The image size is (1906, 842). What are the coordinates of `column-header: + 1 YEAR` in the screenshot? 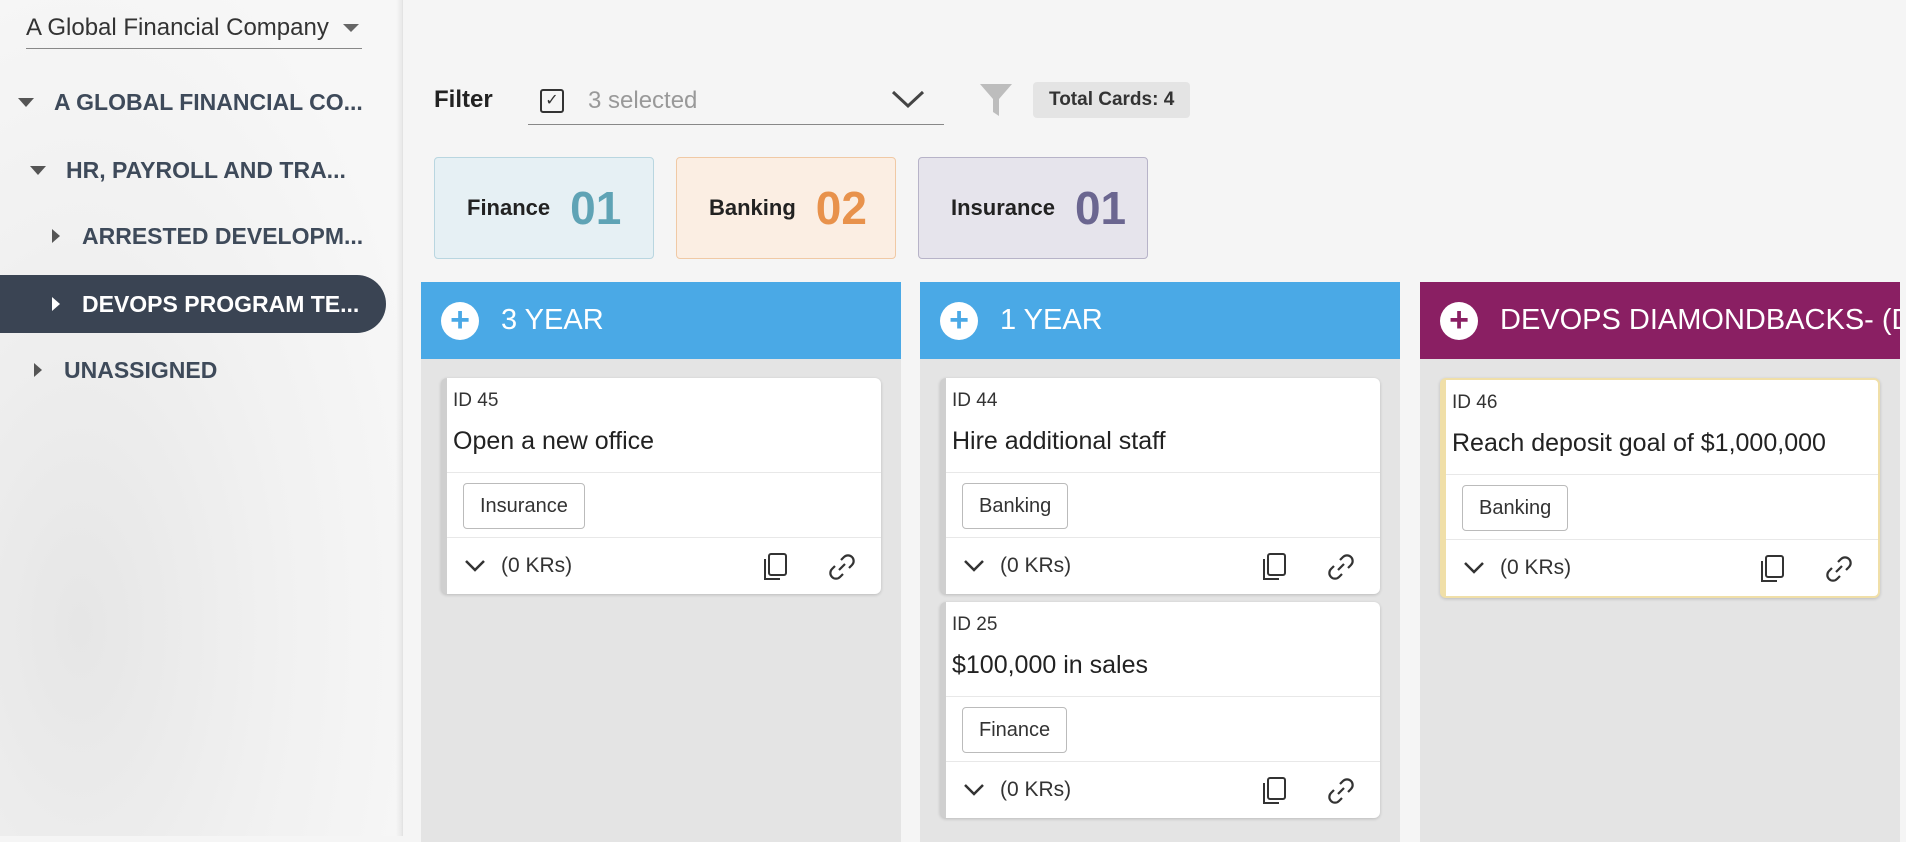 It's located at (1160, 320).